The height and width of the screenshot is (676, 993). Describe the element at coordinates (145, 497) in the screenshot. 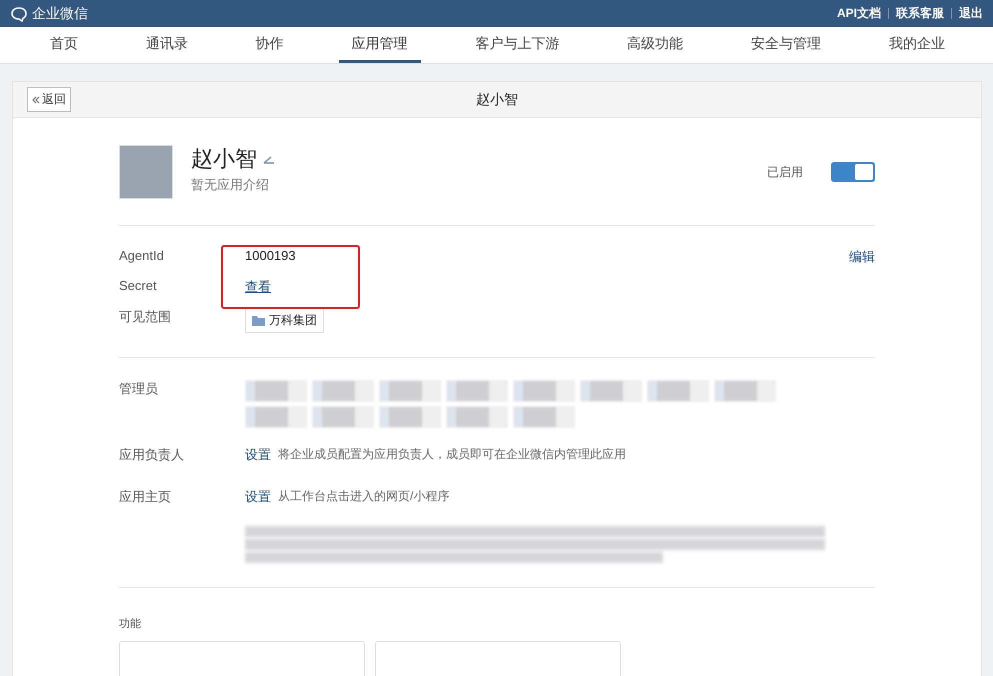

I see `field-label: 应用主页` at that location.